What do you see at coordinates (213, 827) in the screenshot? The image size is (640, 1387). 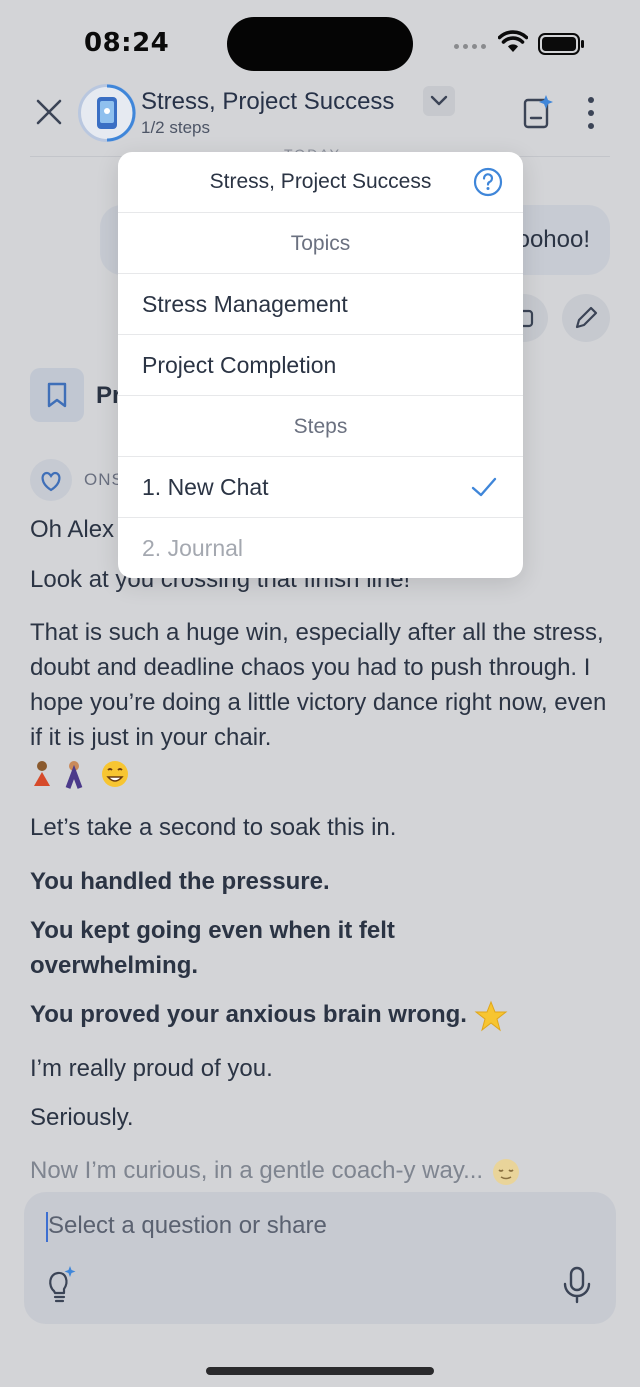 I see `coach-message-line: Let’s take a second to soak this in.` at bounding box center [213, 827].